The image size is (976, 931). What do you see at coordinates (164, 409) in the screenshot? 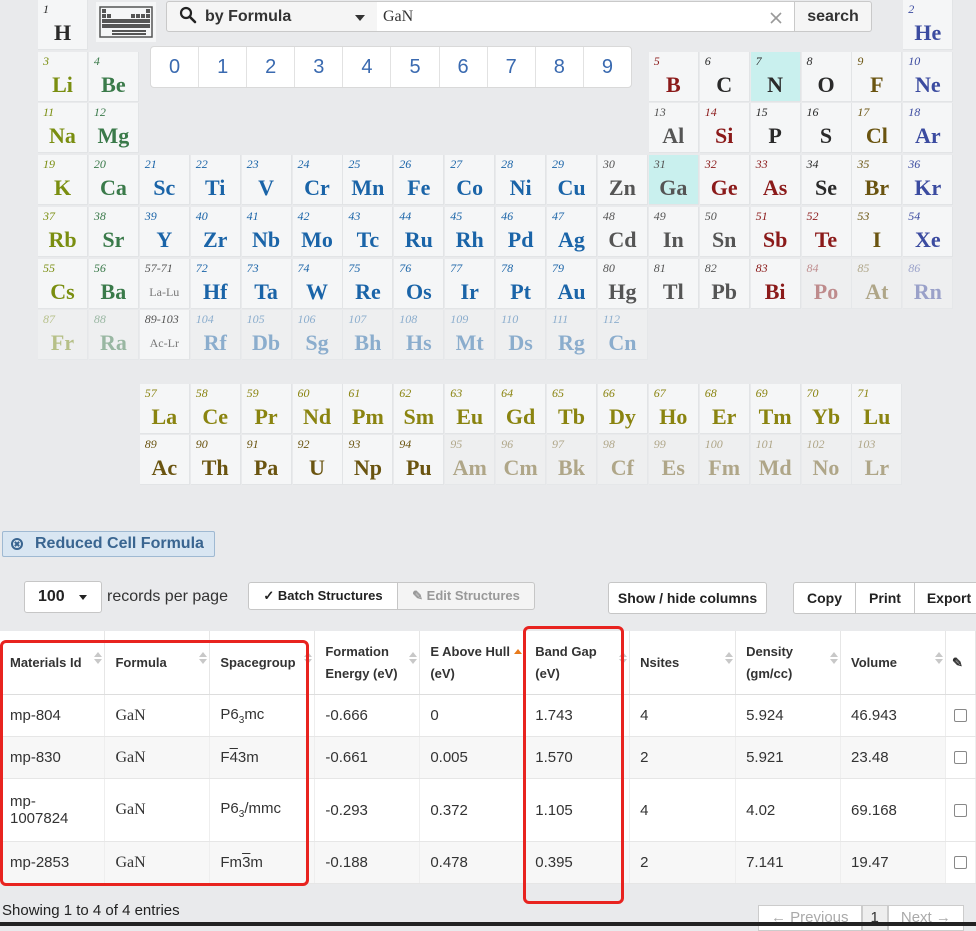
I see `element-la: 57 La` at bounding box center [164, 409].